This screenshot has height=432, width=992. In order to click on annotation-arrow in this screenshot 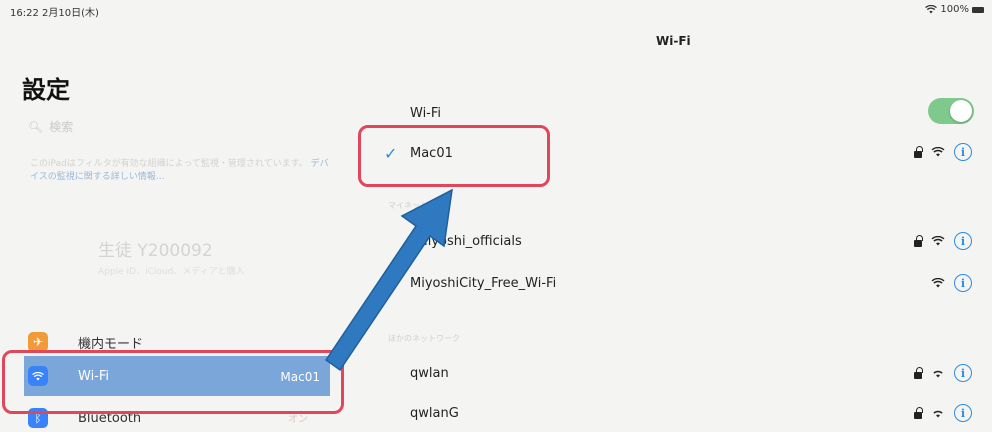, I will do `click(388, 280)`.